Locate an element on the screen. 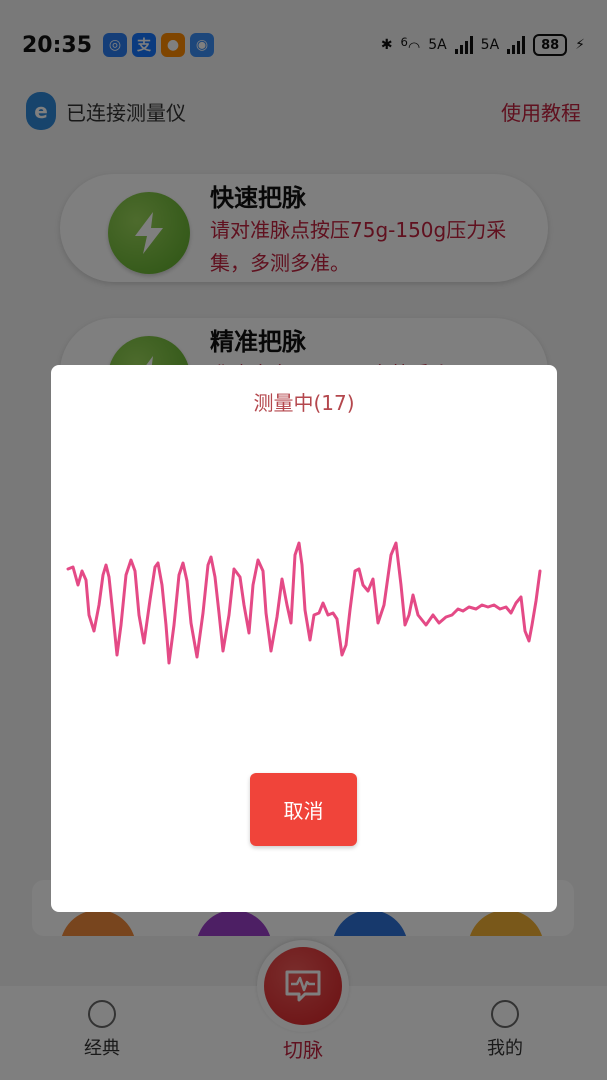 This screenshot has height=1080, width=607. waveform-line is located at coordinates (304, 603).